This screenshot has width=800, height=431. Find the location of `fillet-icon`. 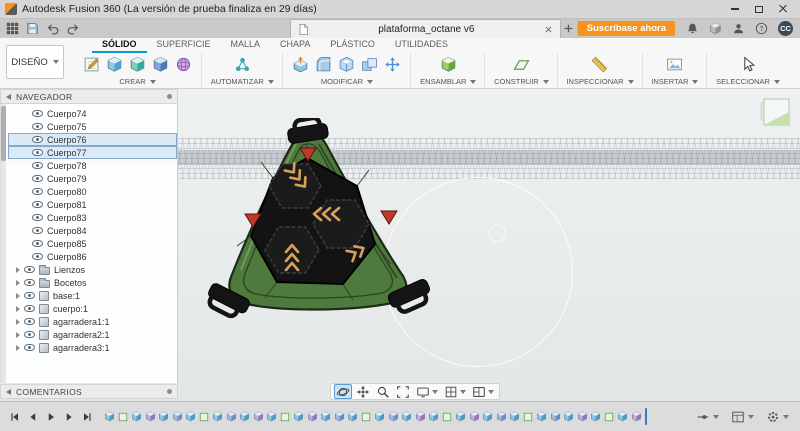

fillet-icon is located at coordinates (323, 64).